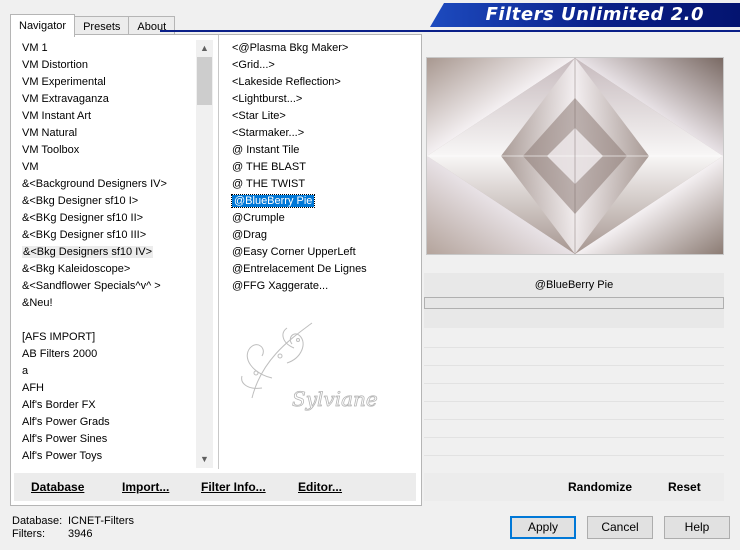 The image size is (740, 550). Describe the element at coordinates (55, 65) in the screenshot. I see `category-item-label: VM Distortion` at that location.